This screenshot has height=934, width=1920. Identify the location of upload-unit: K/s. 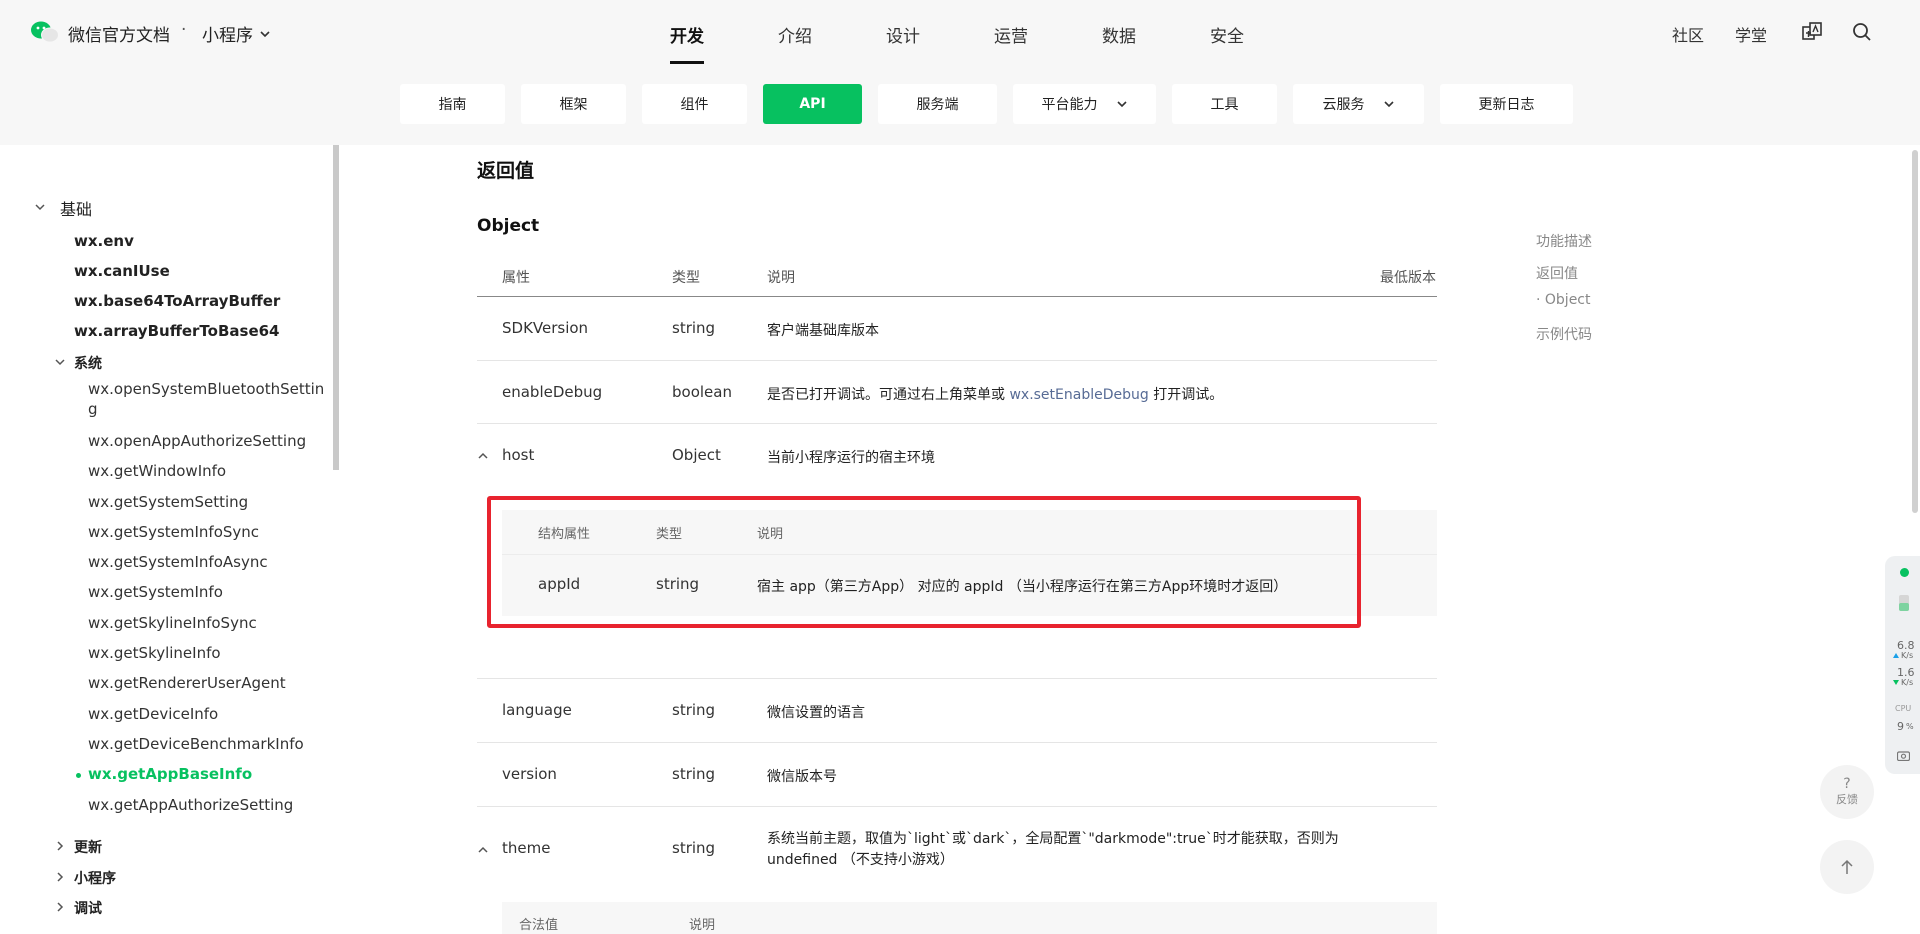
(1907, 655).